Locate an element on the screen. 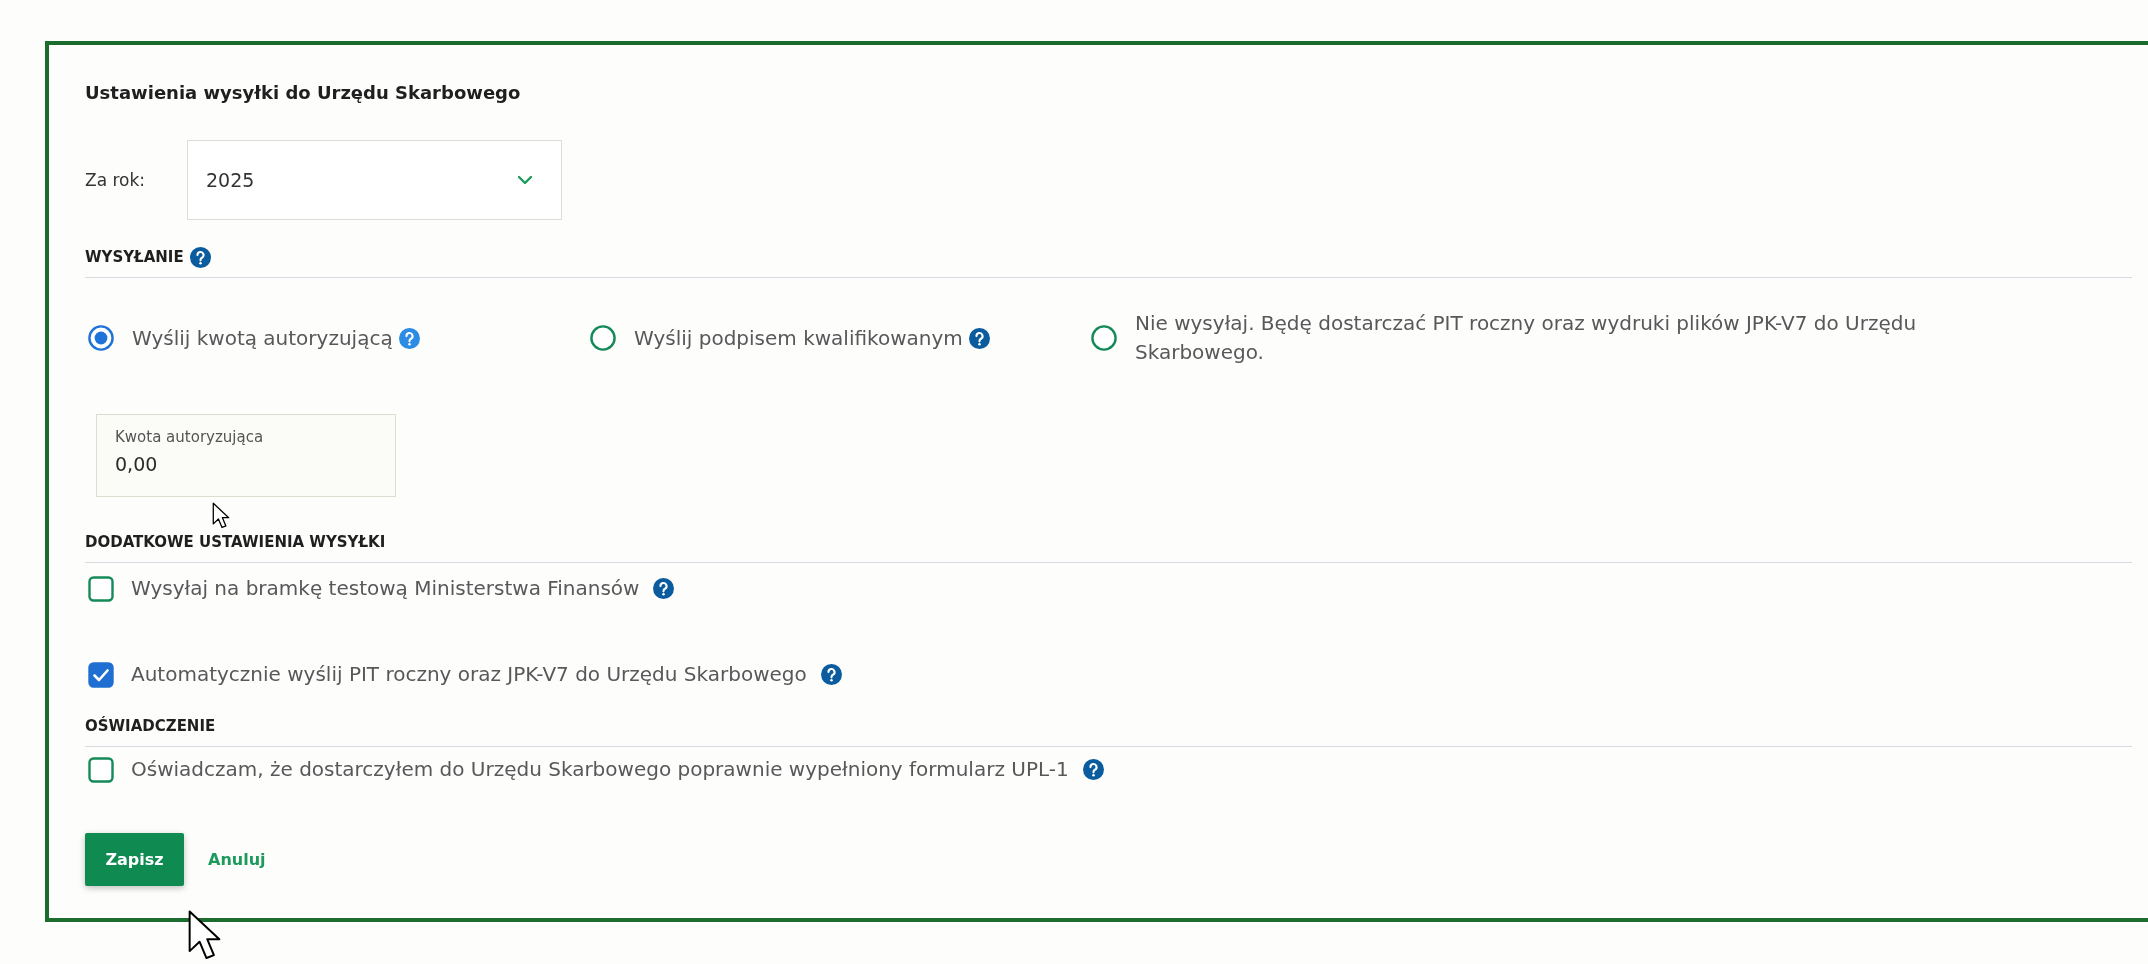 The width and height of the screenshot is (2148, 964). field-value: 0,00 is located at coordinates (136, 464).